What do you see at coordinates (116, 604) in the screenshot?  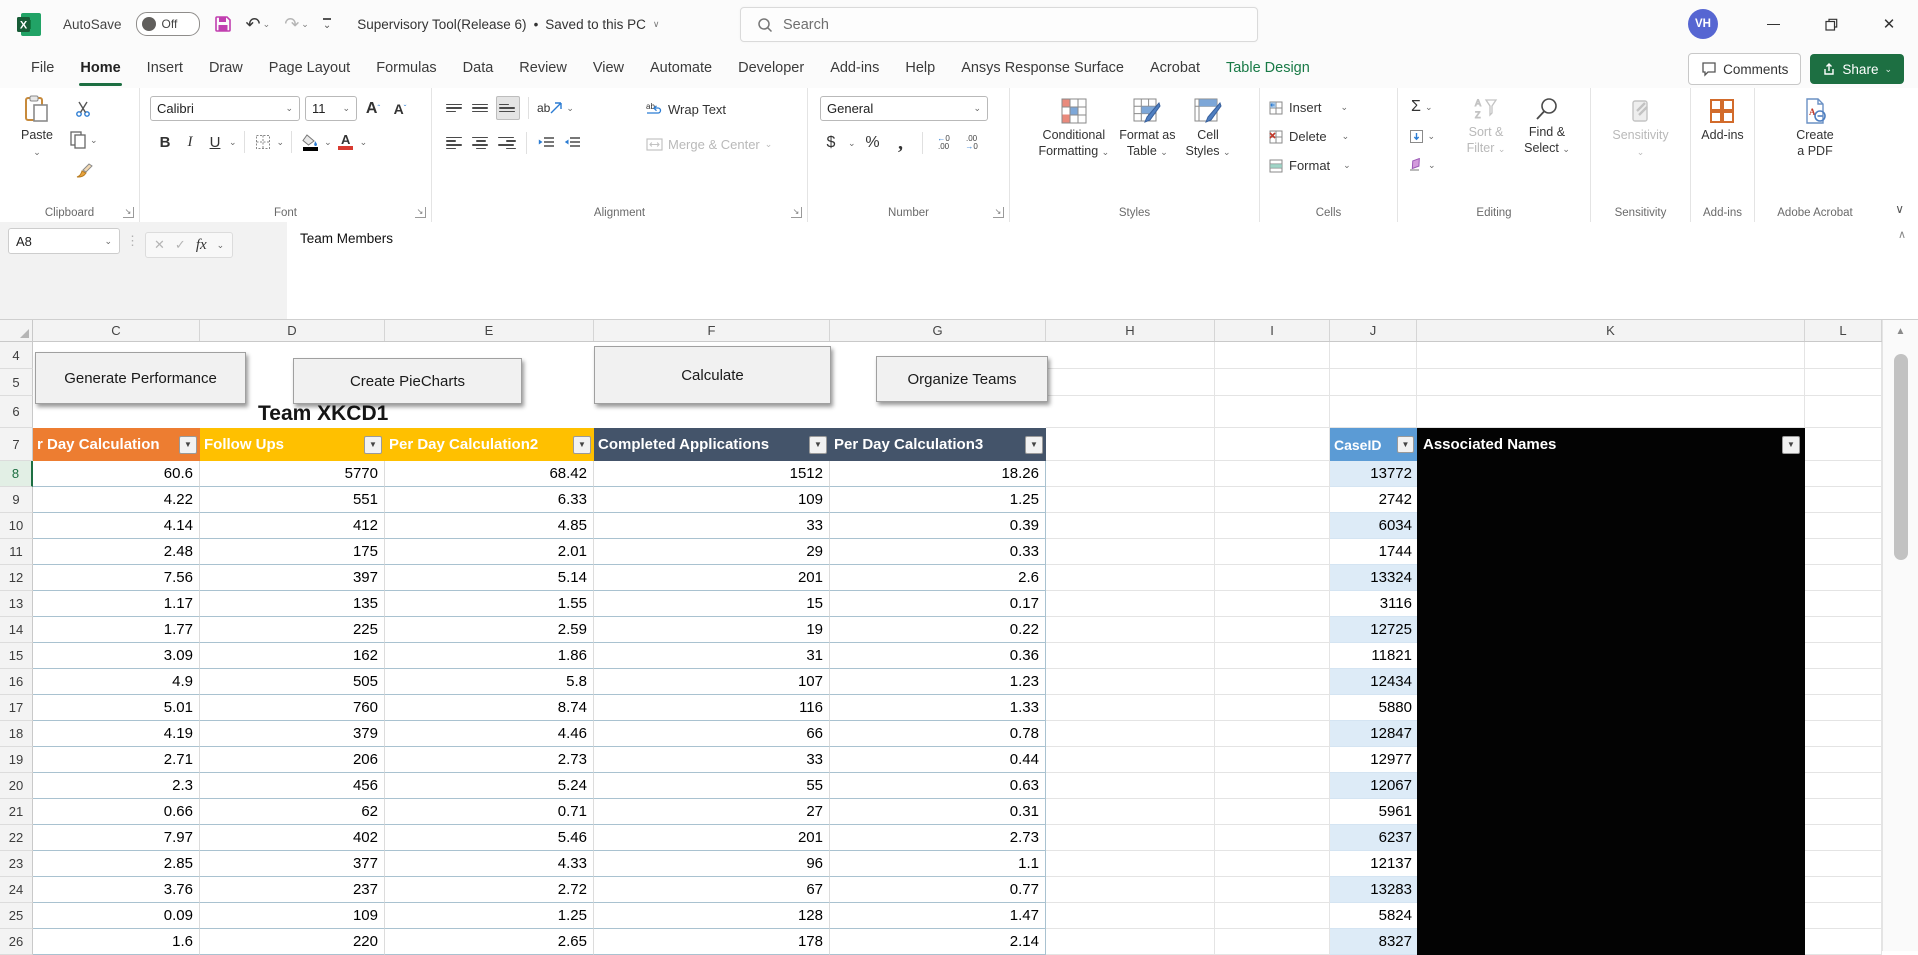 I see `cell: 1.17` at bounding box center [116, 604].